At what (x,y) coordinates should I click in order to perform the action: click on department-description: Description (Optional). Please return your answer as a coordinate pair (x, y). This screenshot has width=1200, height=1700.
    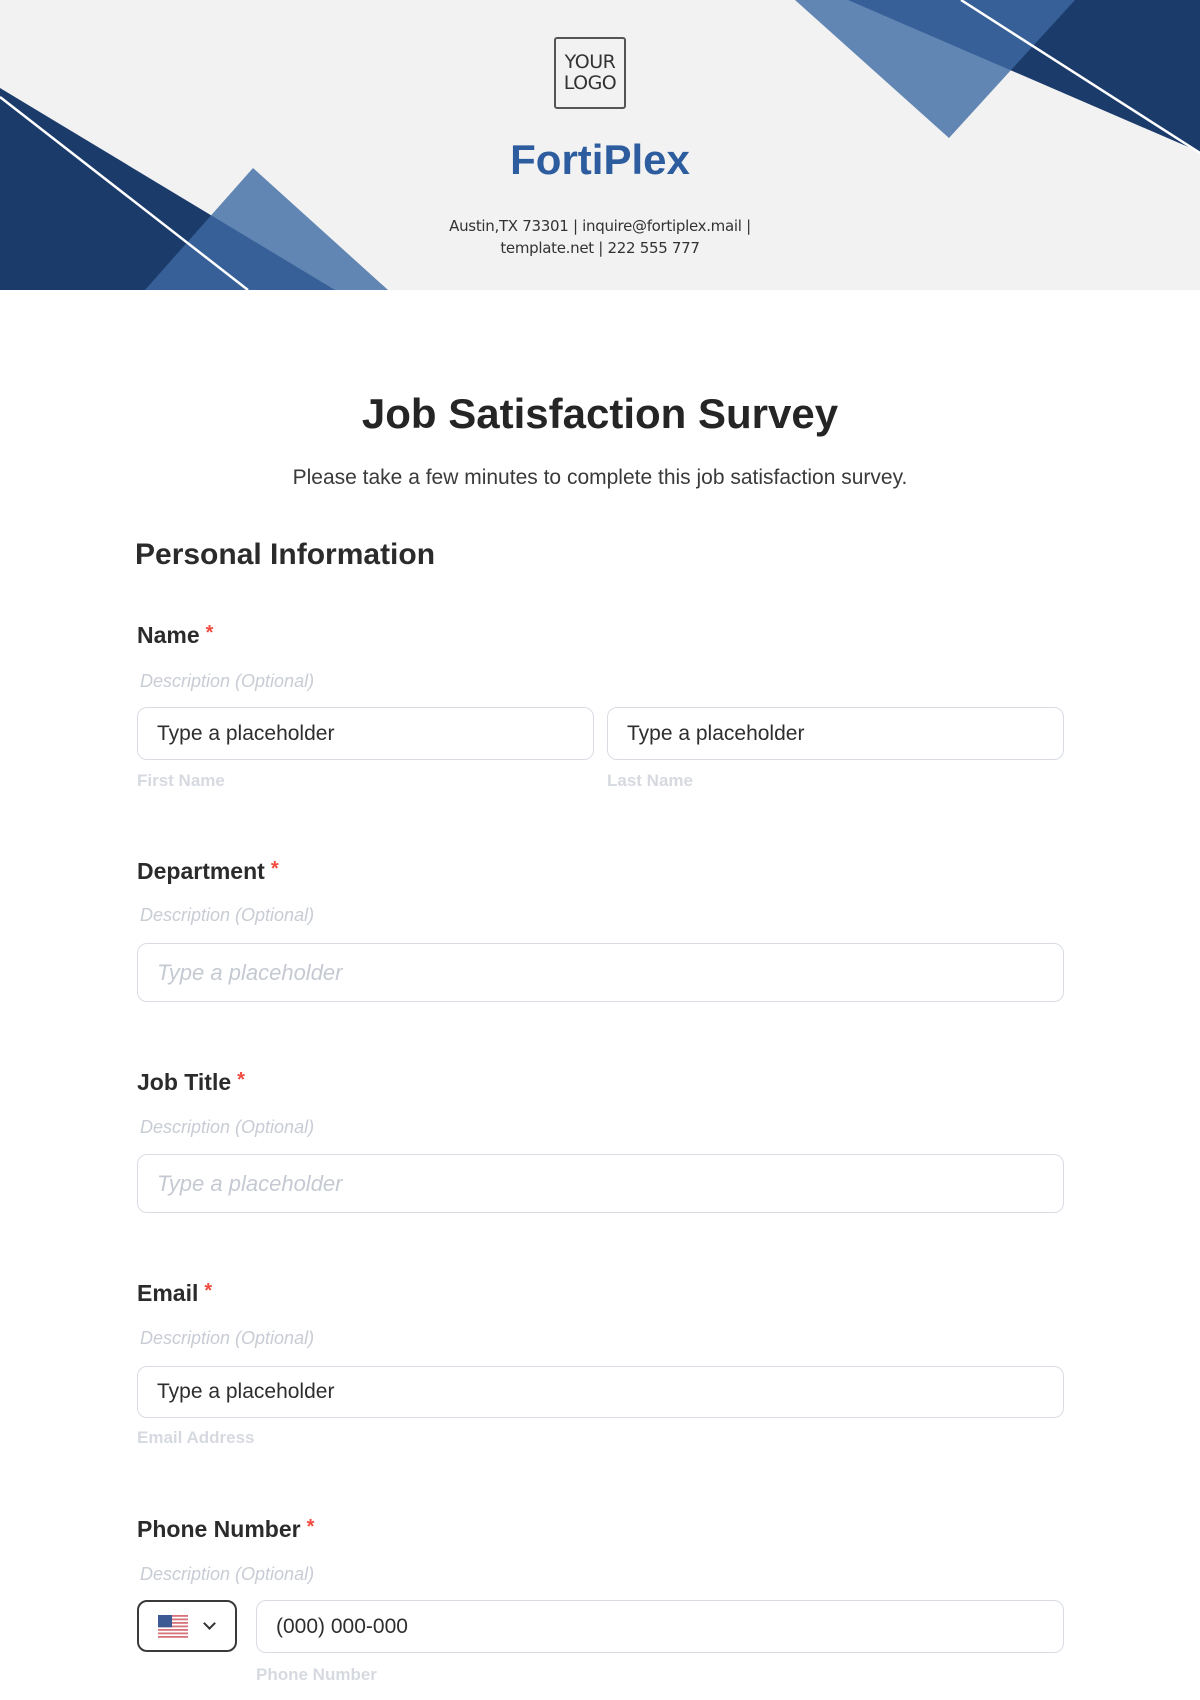
    Looking at the image, I should click on (227, 915).